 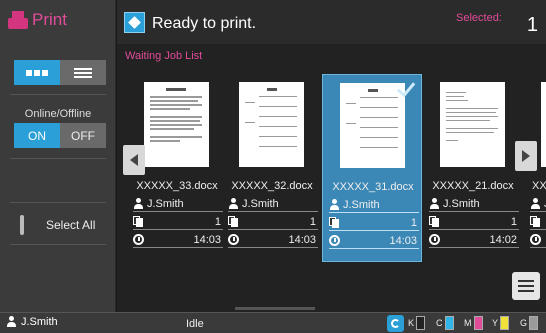 What do you see at coordinates (18, 20) in the screenshot?
I see `printer-icon` at bounding box center [18, 20].